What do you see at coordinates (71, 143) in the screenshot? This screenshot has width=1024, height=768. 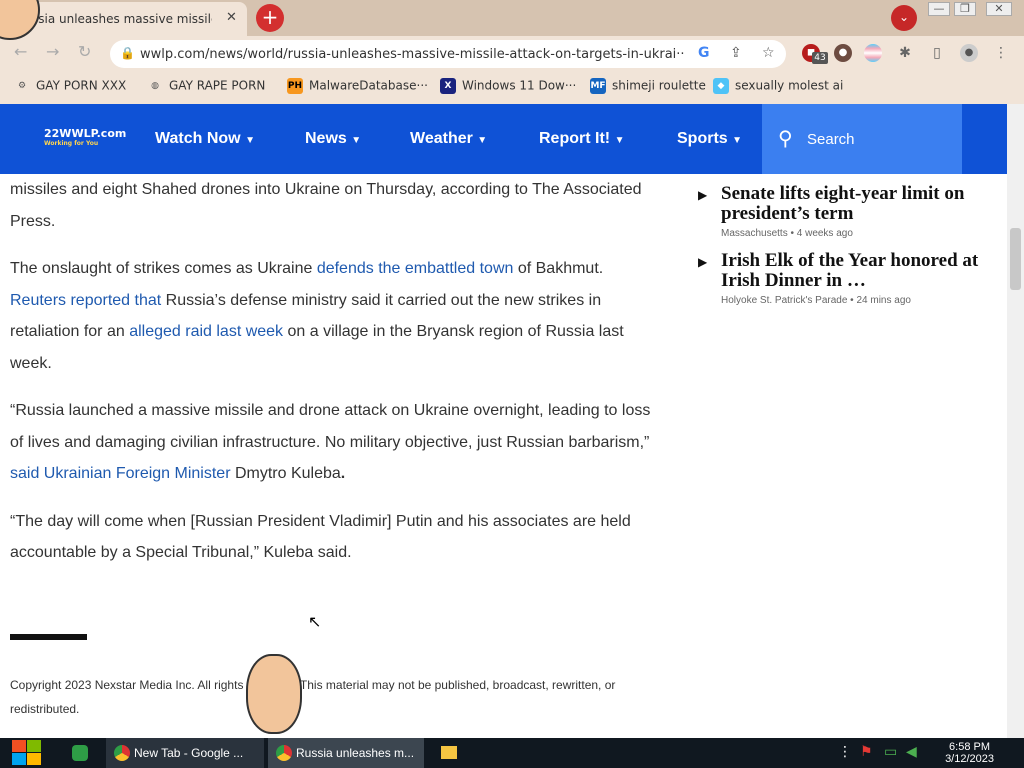 I see `logo-tagline: Working for You` at bounding box center [71, 143].